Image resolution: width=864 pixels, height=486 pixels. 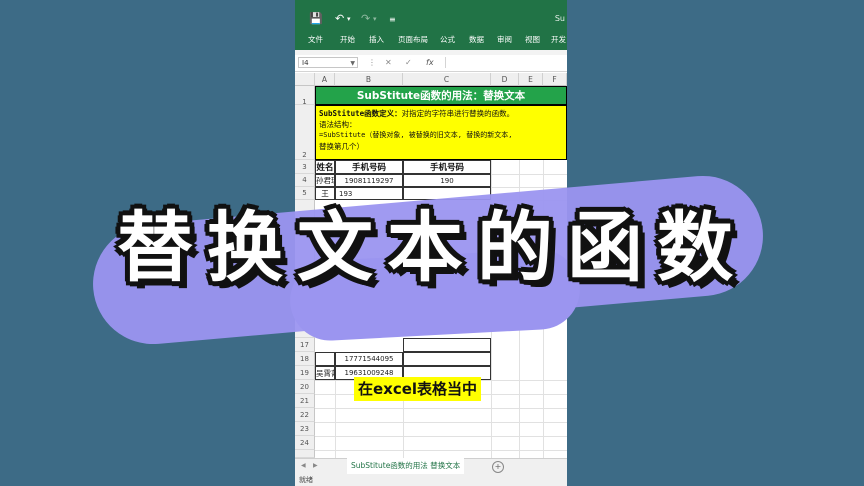 What do you see at coordinates (306, 480) in the screenshot?
I see `status-text: 就绪` at bounding box center [306, 480].